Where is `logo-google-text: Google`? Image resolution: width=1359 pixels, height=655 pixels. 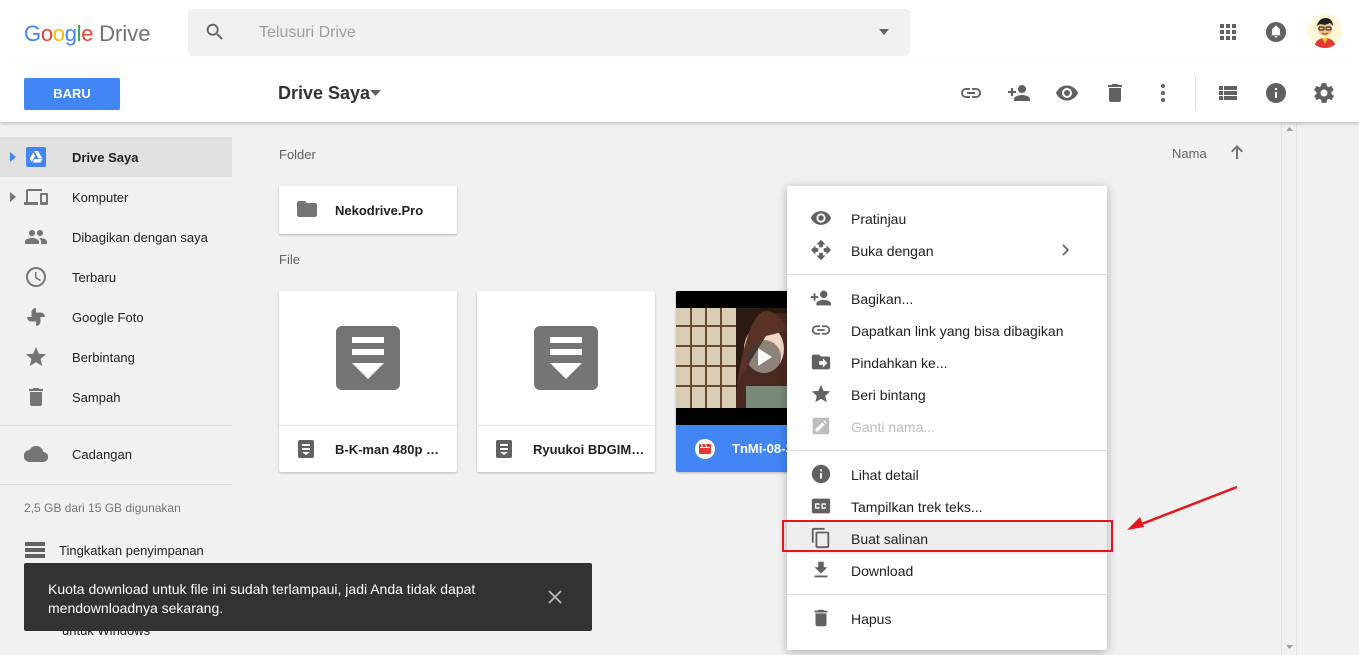
logo-google-text: Google is located at coordinates (59, 33).